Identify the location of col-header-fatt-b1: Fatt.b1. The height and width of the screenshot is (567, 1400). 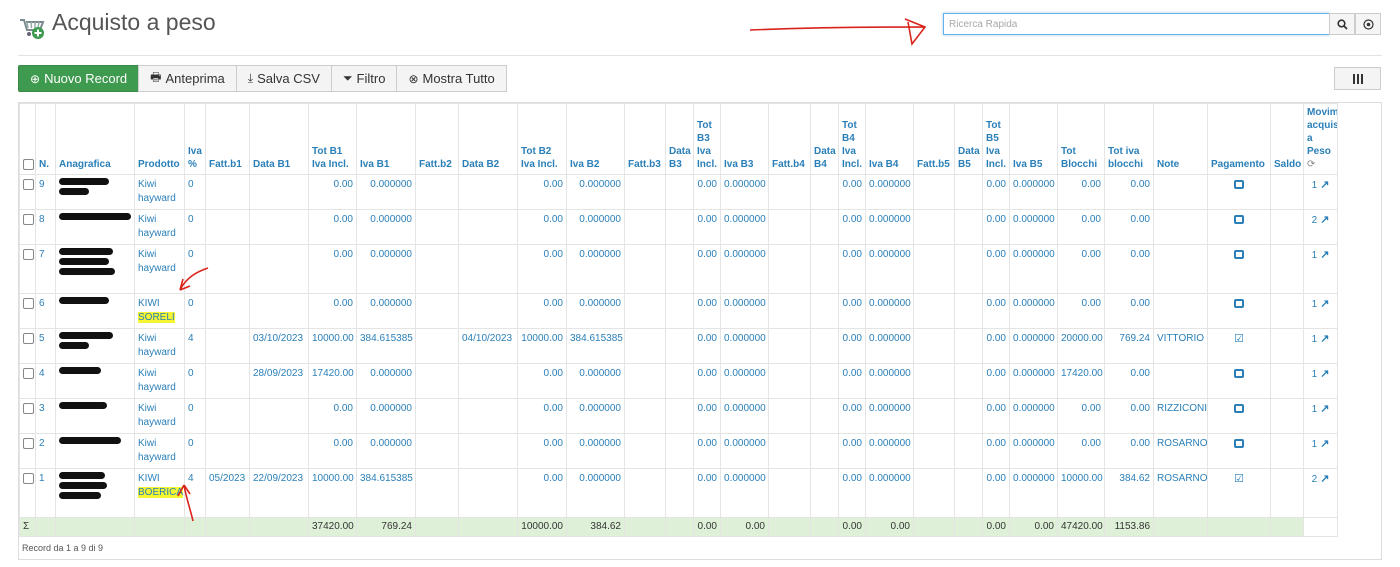
(227, 139).